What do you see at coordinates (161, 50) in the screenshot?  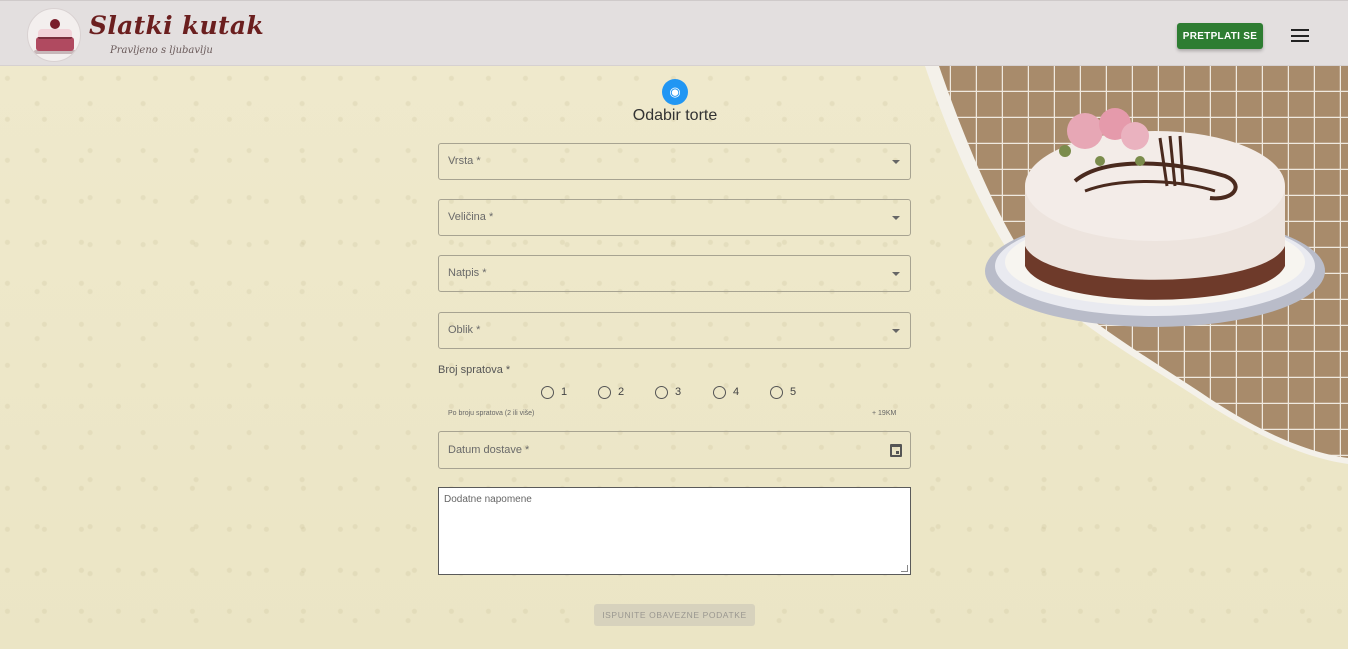 I see `brand-subtitle: Pravljeno s ljubavlju` at bounding box center [161, 50].